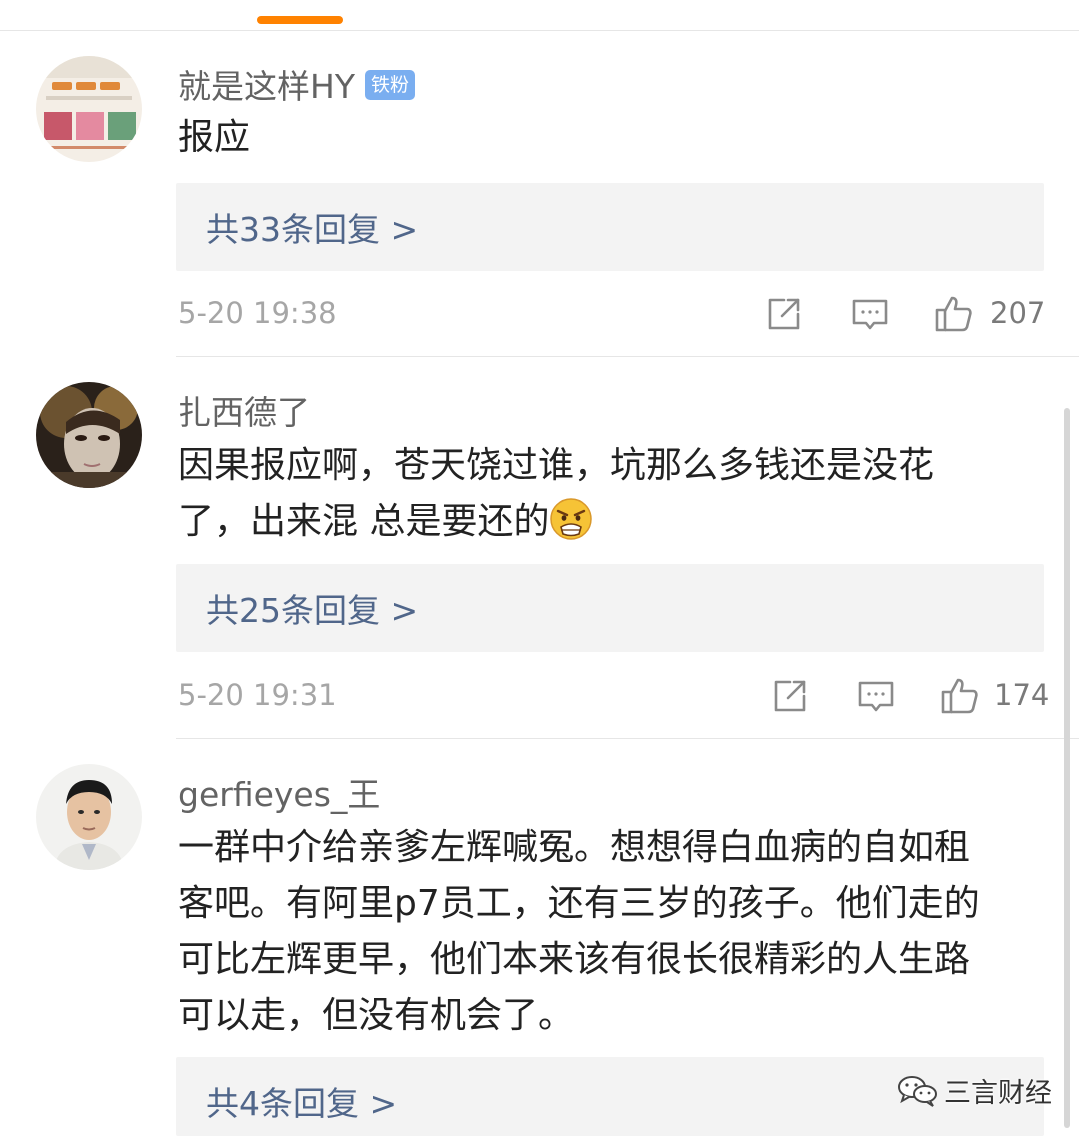  What do you see at coordinates (1018, 313) in the screenshot?
I see `like-count: 207` at bounding box center [1018, 313].